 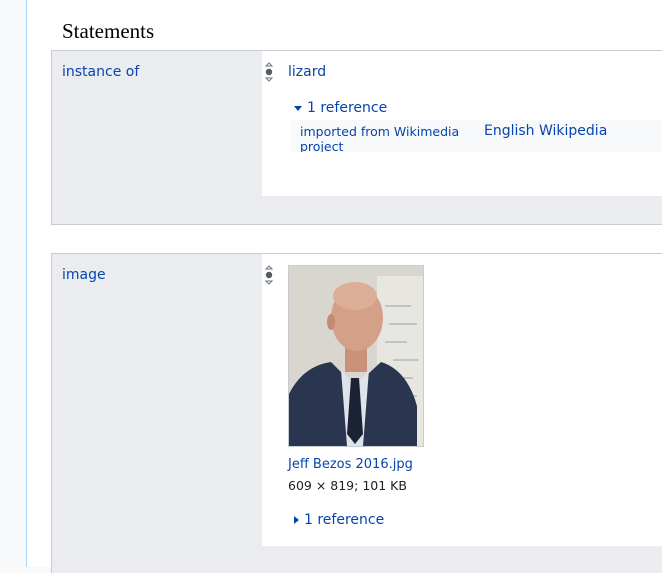 What do you see at coordinates (380, 138) in the screenshot?
I see `reference-property-link: imported from Wikimedia project` at bounding box center [380, 138].